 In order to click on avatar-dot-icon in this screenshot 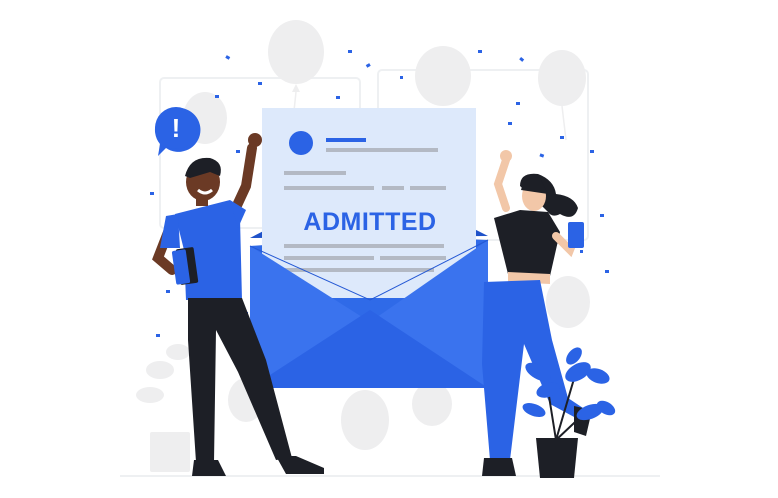, I will do `click(301, 143)`.